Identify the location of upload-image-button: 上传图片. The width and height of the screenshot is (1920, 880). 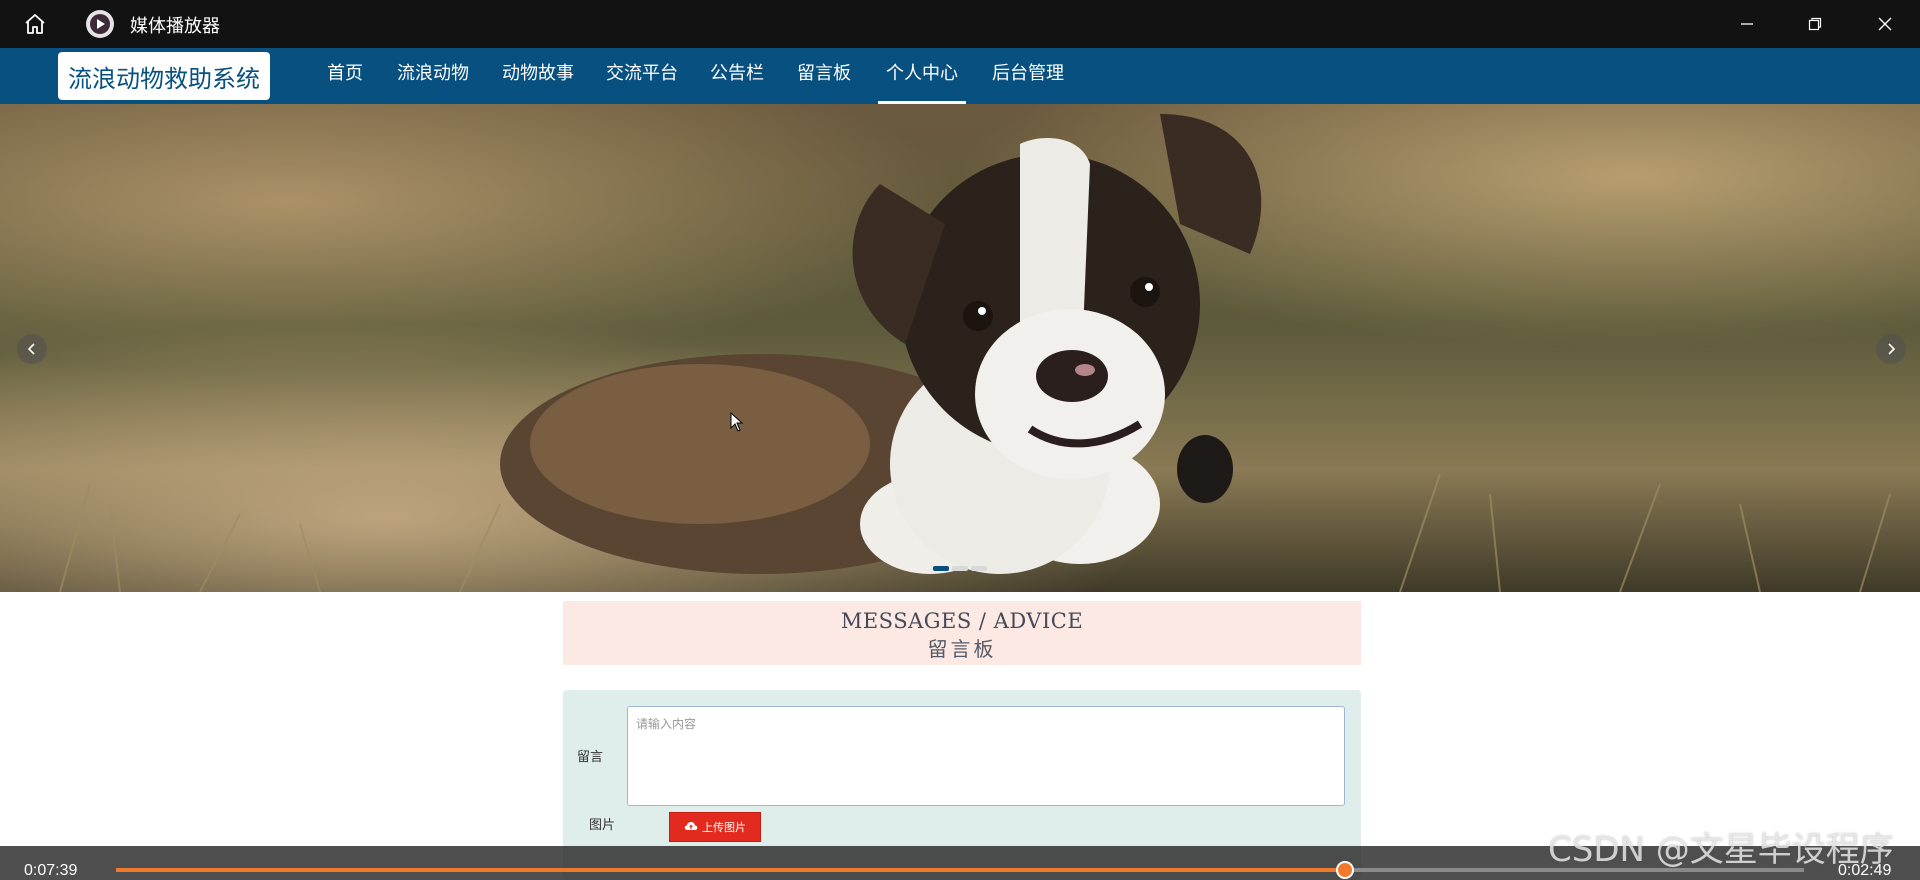
(715, 827).